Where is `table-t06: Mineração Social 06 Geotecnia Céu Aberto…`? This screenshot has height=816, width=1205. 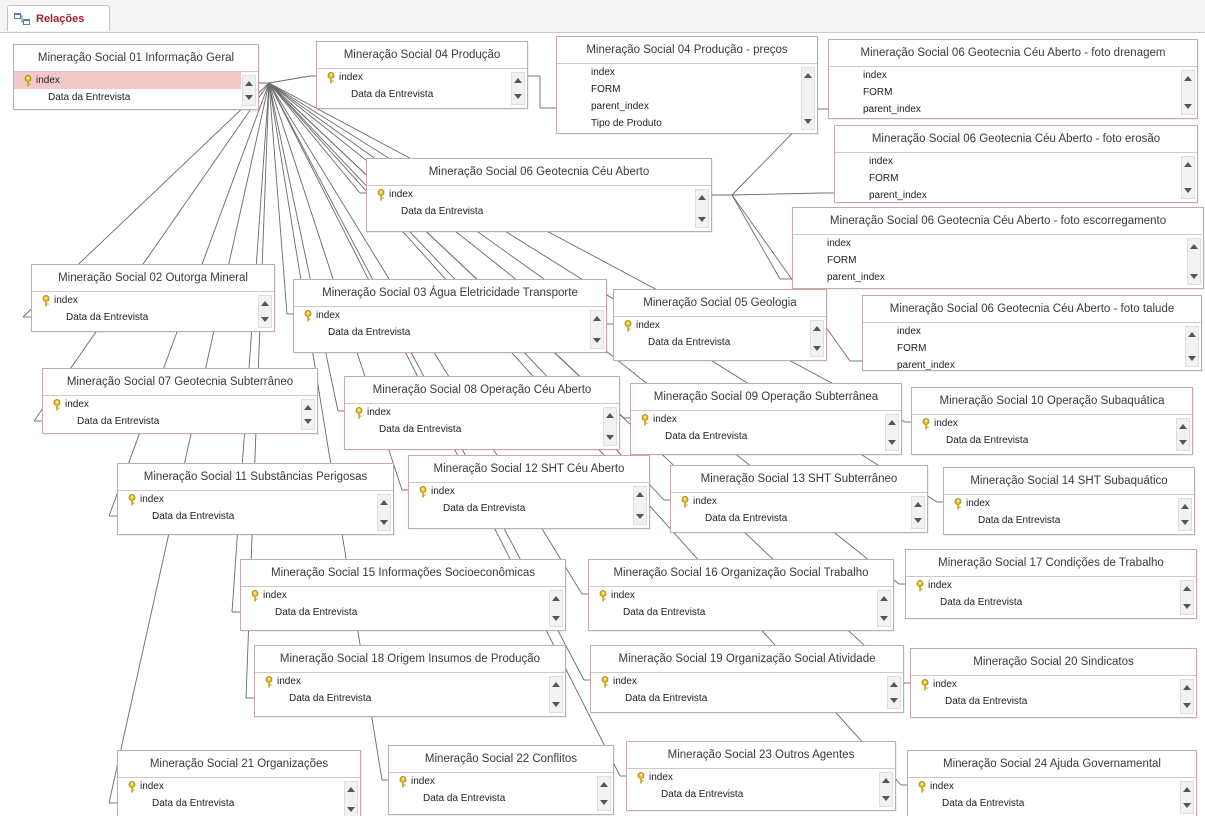
table-t06: Mineração Social 06 Geotecnia Céu Aberto… is located at coordinates (539, 195).